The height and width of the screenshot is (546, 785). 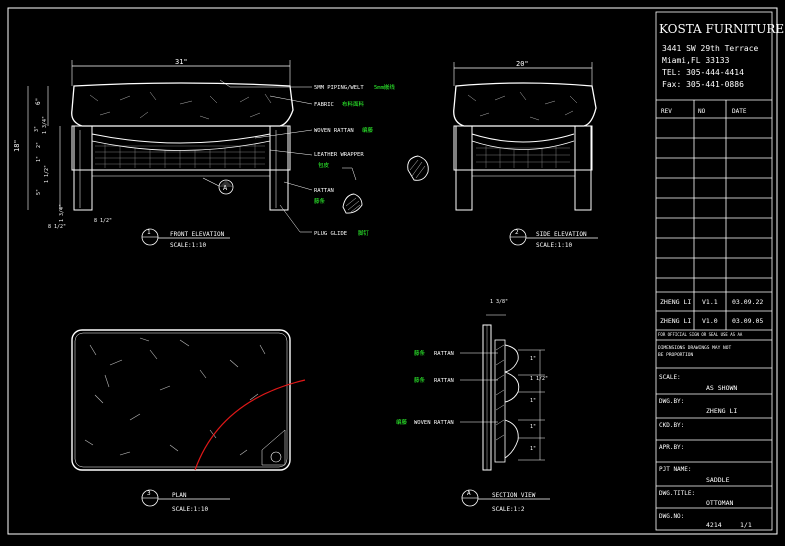 I want to click on svg-text: 20", so click(x=522, y=64).